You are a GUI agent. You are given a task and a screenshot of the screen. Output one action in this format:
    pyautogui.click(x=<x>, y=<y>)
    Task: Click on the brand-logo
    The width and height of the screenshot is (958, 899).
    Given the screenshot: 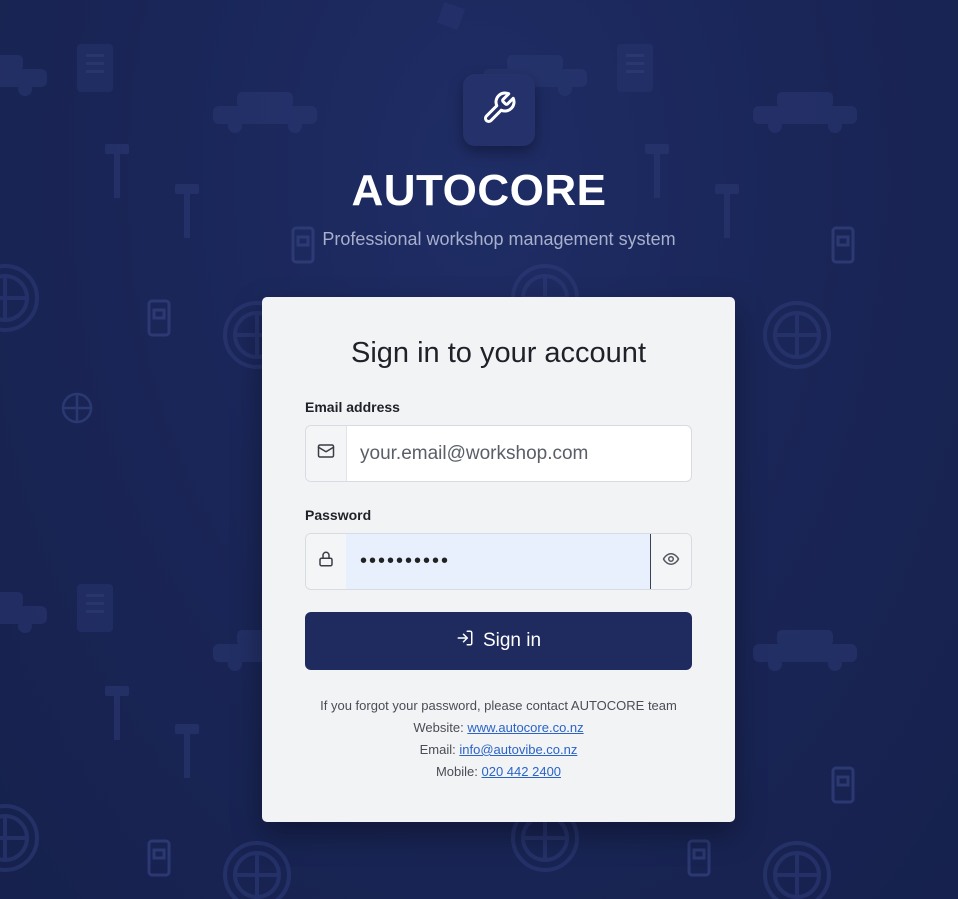 What is the action you would take?
    pyautogui.click(x=499, y=110)
    